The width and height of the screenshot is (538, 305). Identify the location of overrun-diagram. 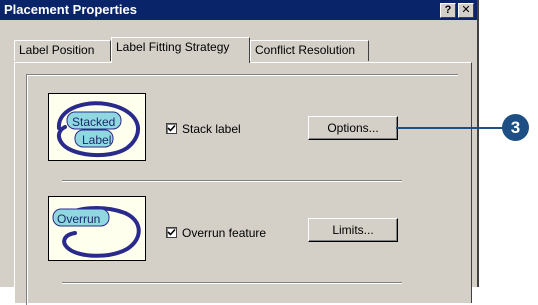
(96, 232).